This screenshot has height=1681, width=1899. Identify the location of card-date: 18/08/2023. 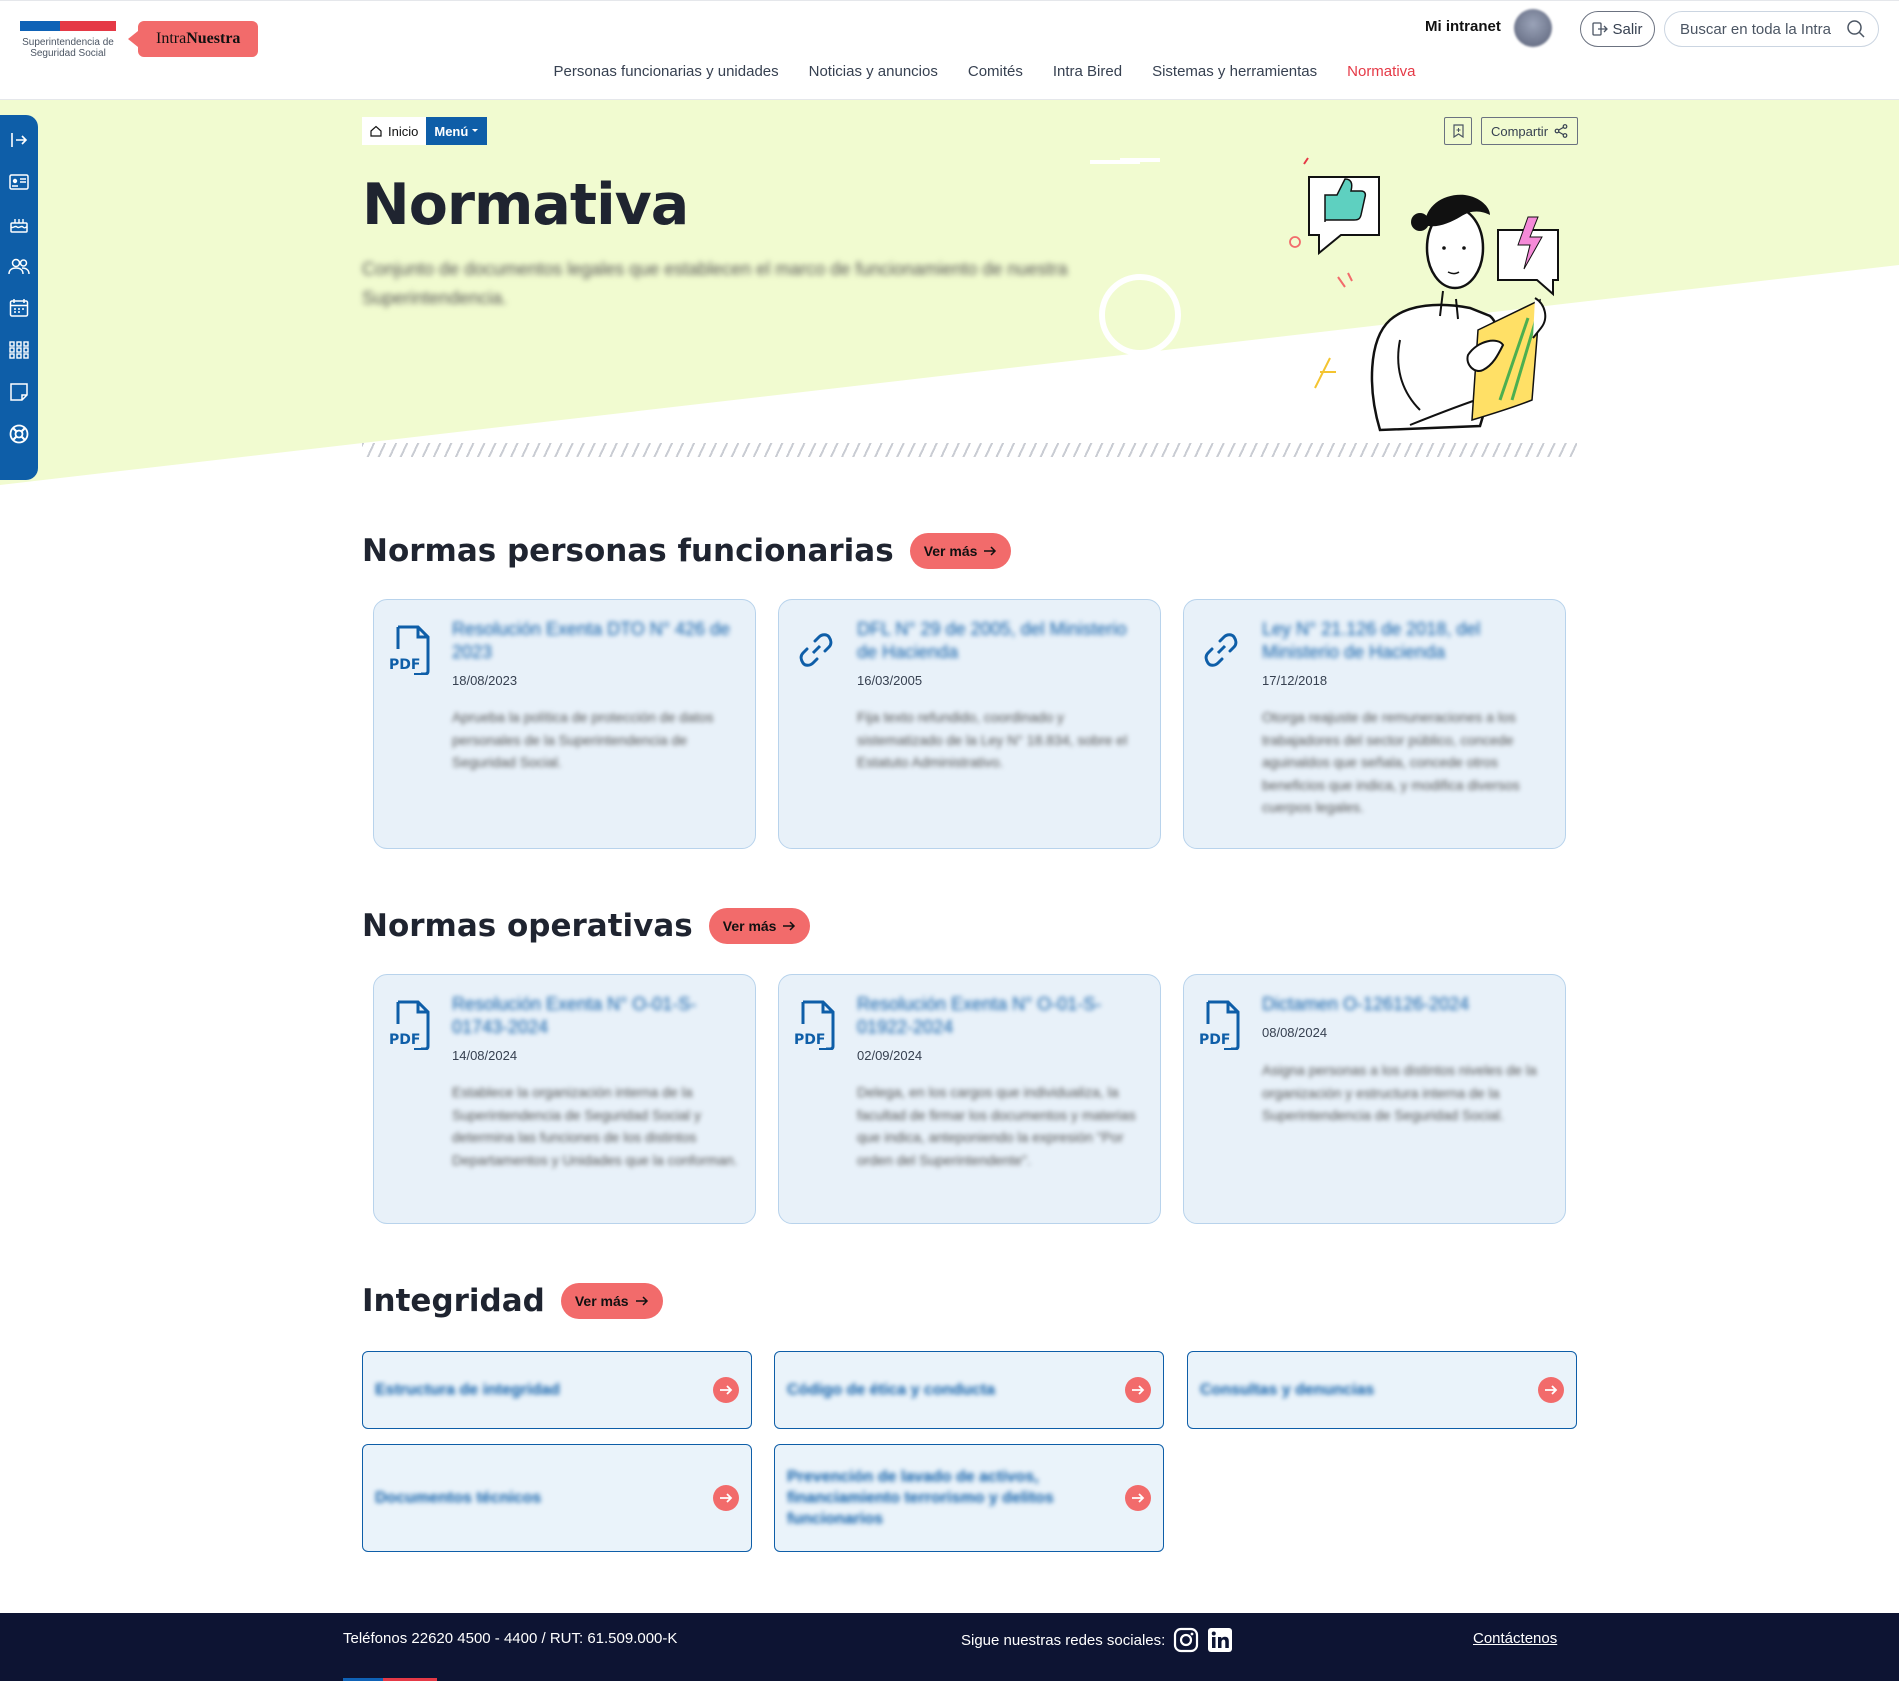
(485, 680).